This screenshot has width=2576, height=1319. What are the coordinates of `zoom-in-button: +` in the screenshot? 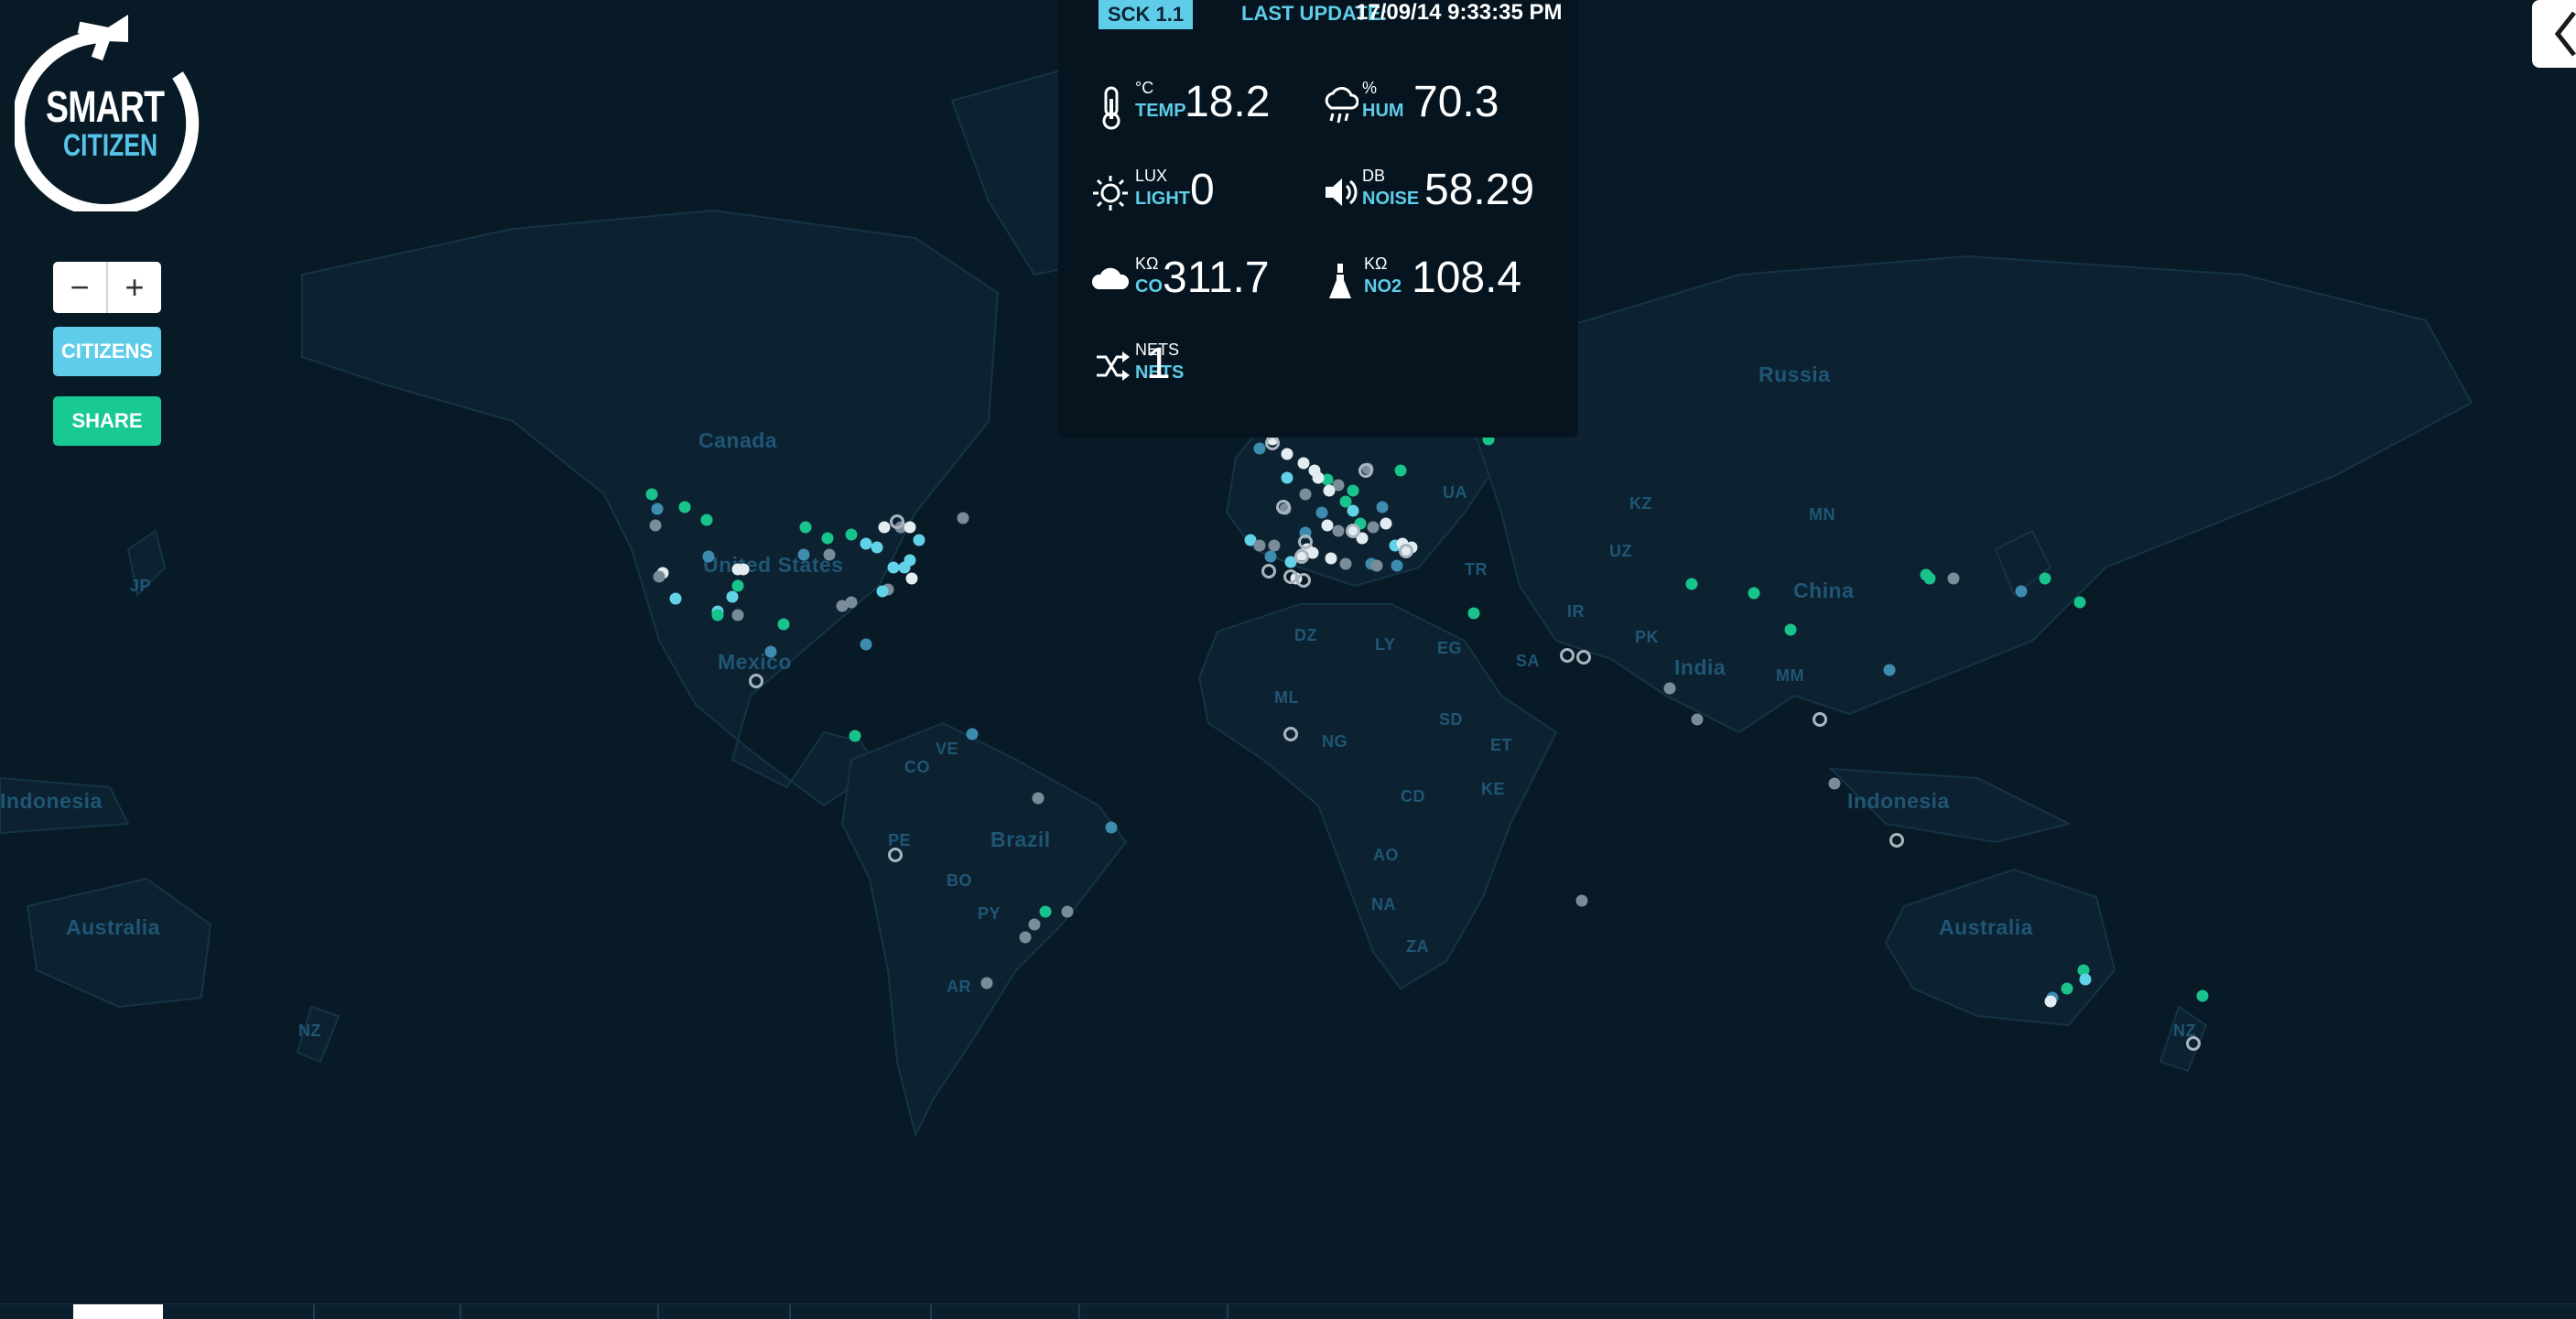 It's located at (135, 287).